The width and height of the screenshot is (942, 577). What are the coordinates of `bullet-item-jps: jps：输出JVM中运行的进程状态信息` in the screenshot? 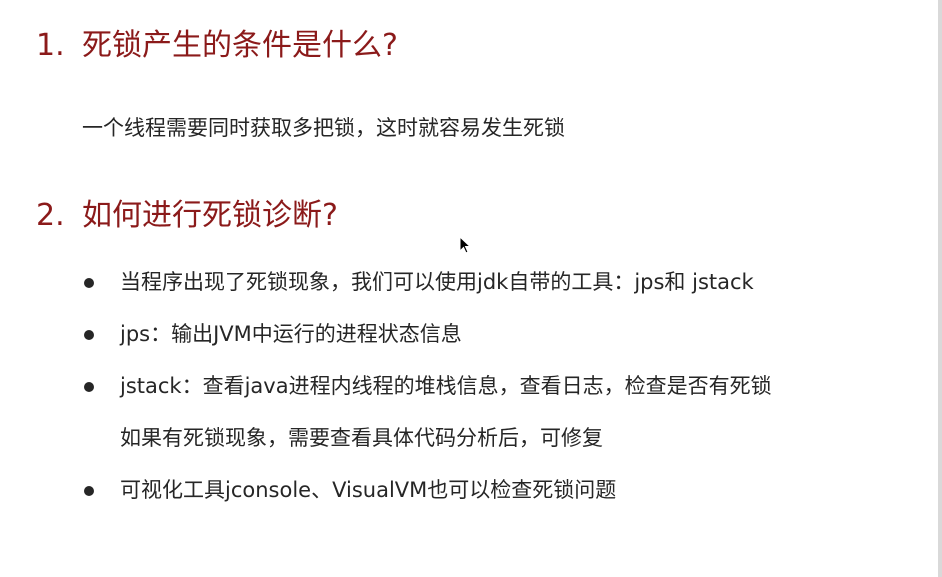 It's located at (427, 334).